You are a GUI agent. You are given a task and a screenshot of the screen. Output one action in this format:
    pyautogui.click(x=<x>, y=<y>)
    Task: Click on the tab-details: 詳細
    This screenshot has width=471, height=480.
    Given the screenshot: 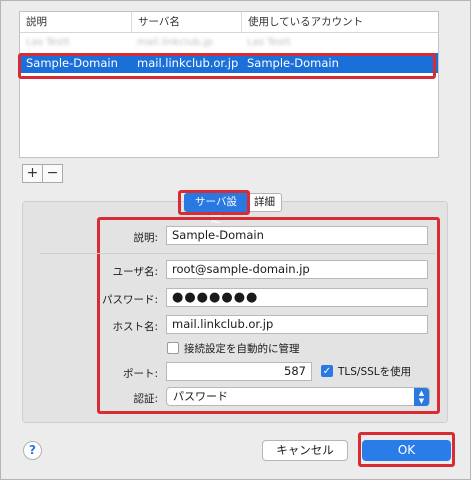 What is the action you would take?
    pyautogui.click(x=265, y=202)
    